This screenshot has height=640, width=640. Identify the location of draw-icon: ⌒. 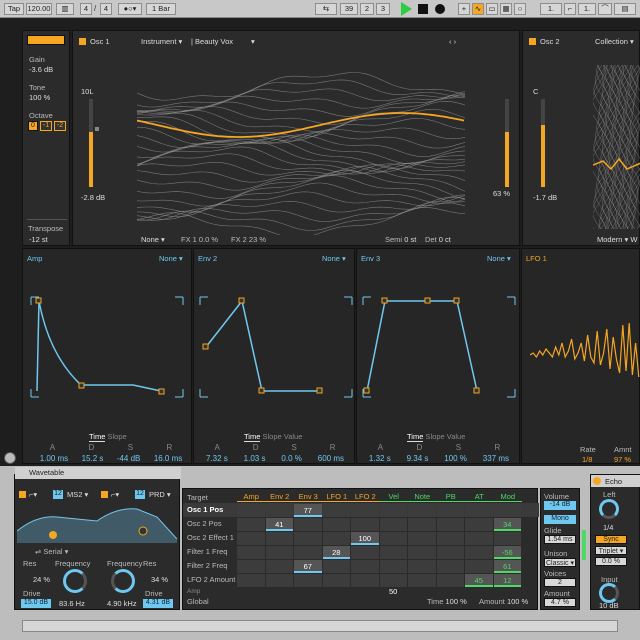
(605, 9).